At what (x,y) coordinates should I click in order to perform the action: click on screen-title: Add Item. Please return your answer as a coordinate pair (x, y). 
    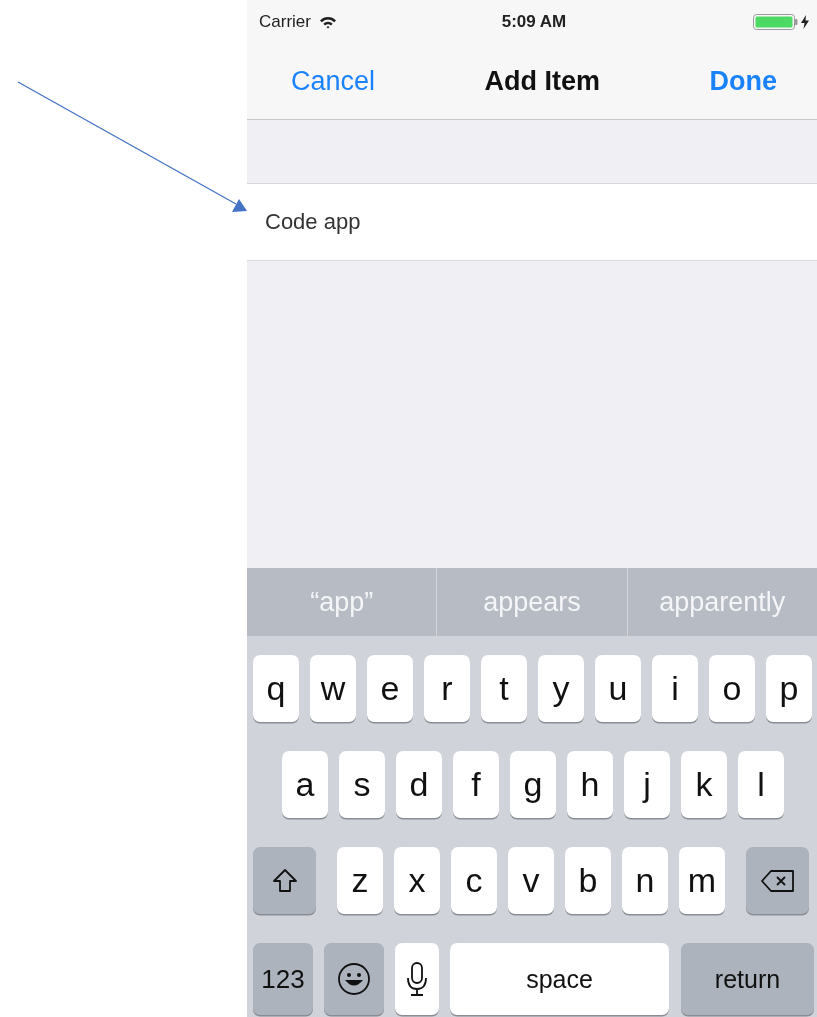
    Looking at the image, I should click on (542, 81).